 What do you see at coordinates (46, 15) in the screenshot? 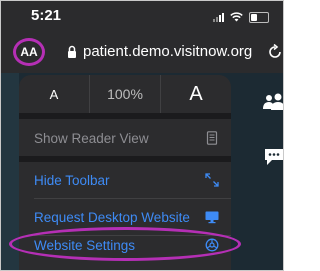
I see `status-time: 5:21` at bounding box center [46, 15].